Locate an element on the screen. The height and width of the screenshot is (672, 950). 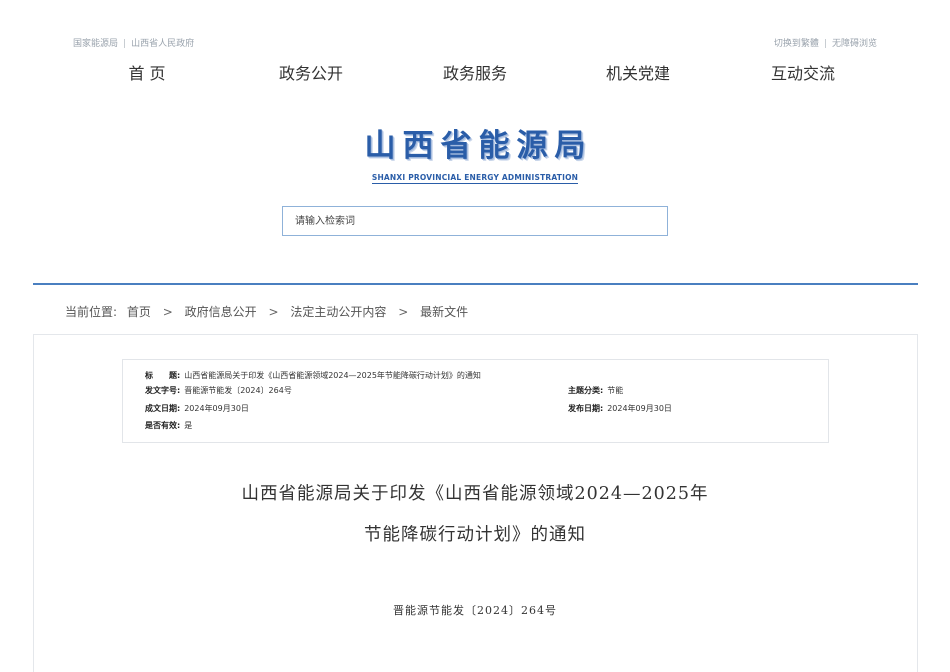
search-input is located at coordinates (475, 221).